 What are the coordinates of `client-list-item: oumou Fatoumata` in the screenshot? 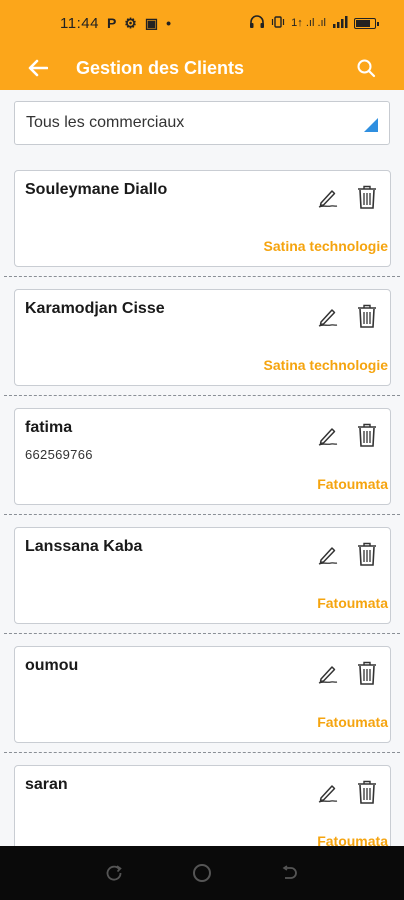 It's located at (202, 693).